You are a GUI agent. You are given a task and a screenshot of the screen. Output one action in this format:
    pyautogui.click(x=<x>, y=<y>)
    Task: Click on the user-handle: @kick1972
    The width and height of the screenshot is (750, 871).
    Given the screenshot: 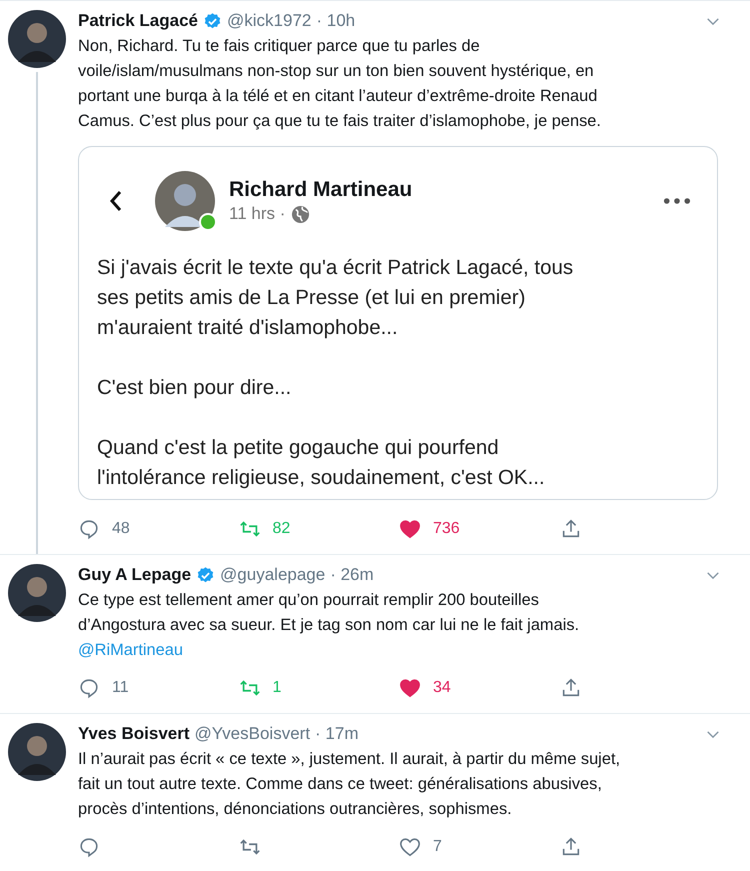 What is the action you would take?
    pyautogui.click(x=269, y=21)
    